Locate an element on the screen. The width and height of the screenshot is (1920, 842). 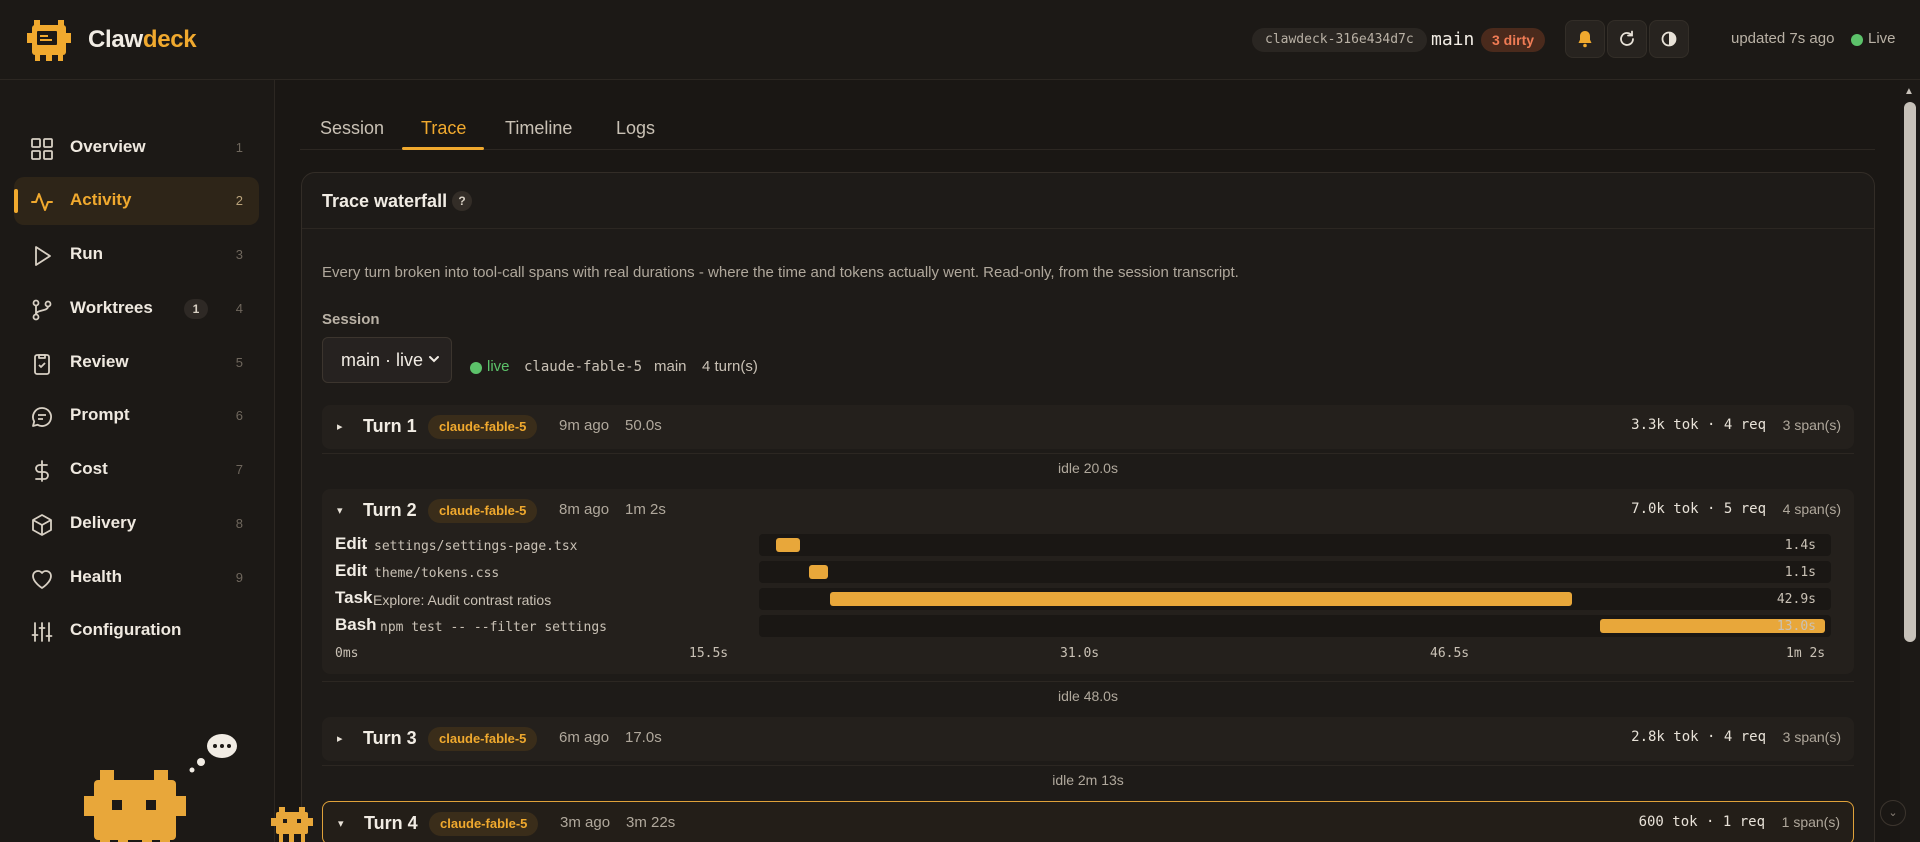
span-track: 13.0s is located at coordinates (1295, 626).